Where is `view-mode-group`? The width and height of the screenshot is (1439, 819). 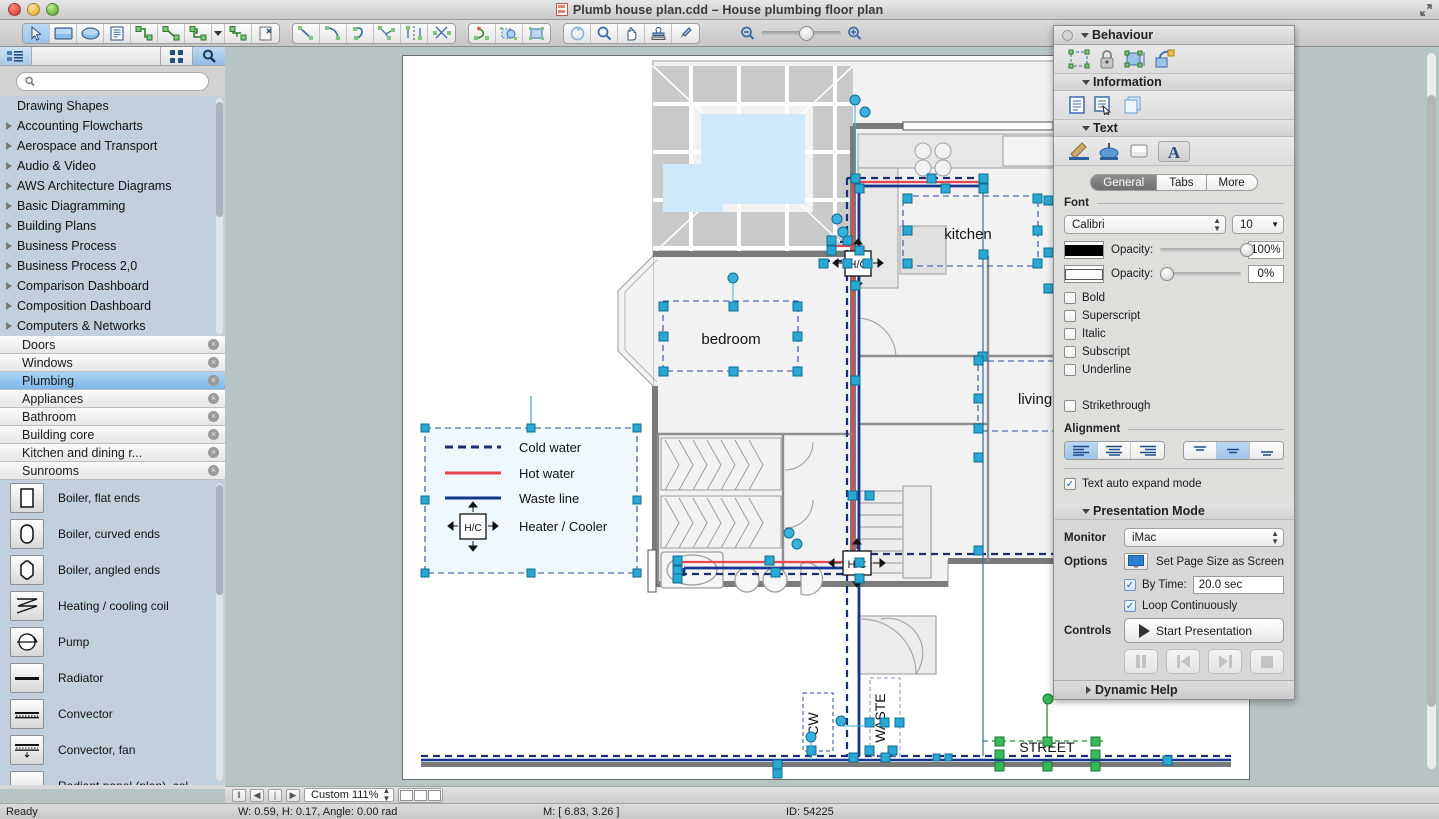
view-mode-group is located at coordinates (421, 795).